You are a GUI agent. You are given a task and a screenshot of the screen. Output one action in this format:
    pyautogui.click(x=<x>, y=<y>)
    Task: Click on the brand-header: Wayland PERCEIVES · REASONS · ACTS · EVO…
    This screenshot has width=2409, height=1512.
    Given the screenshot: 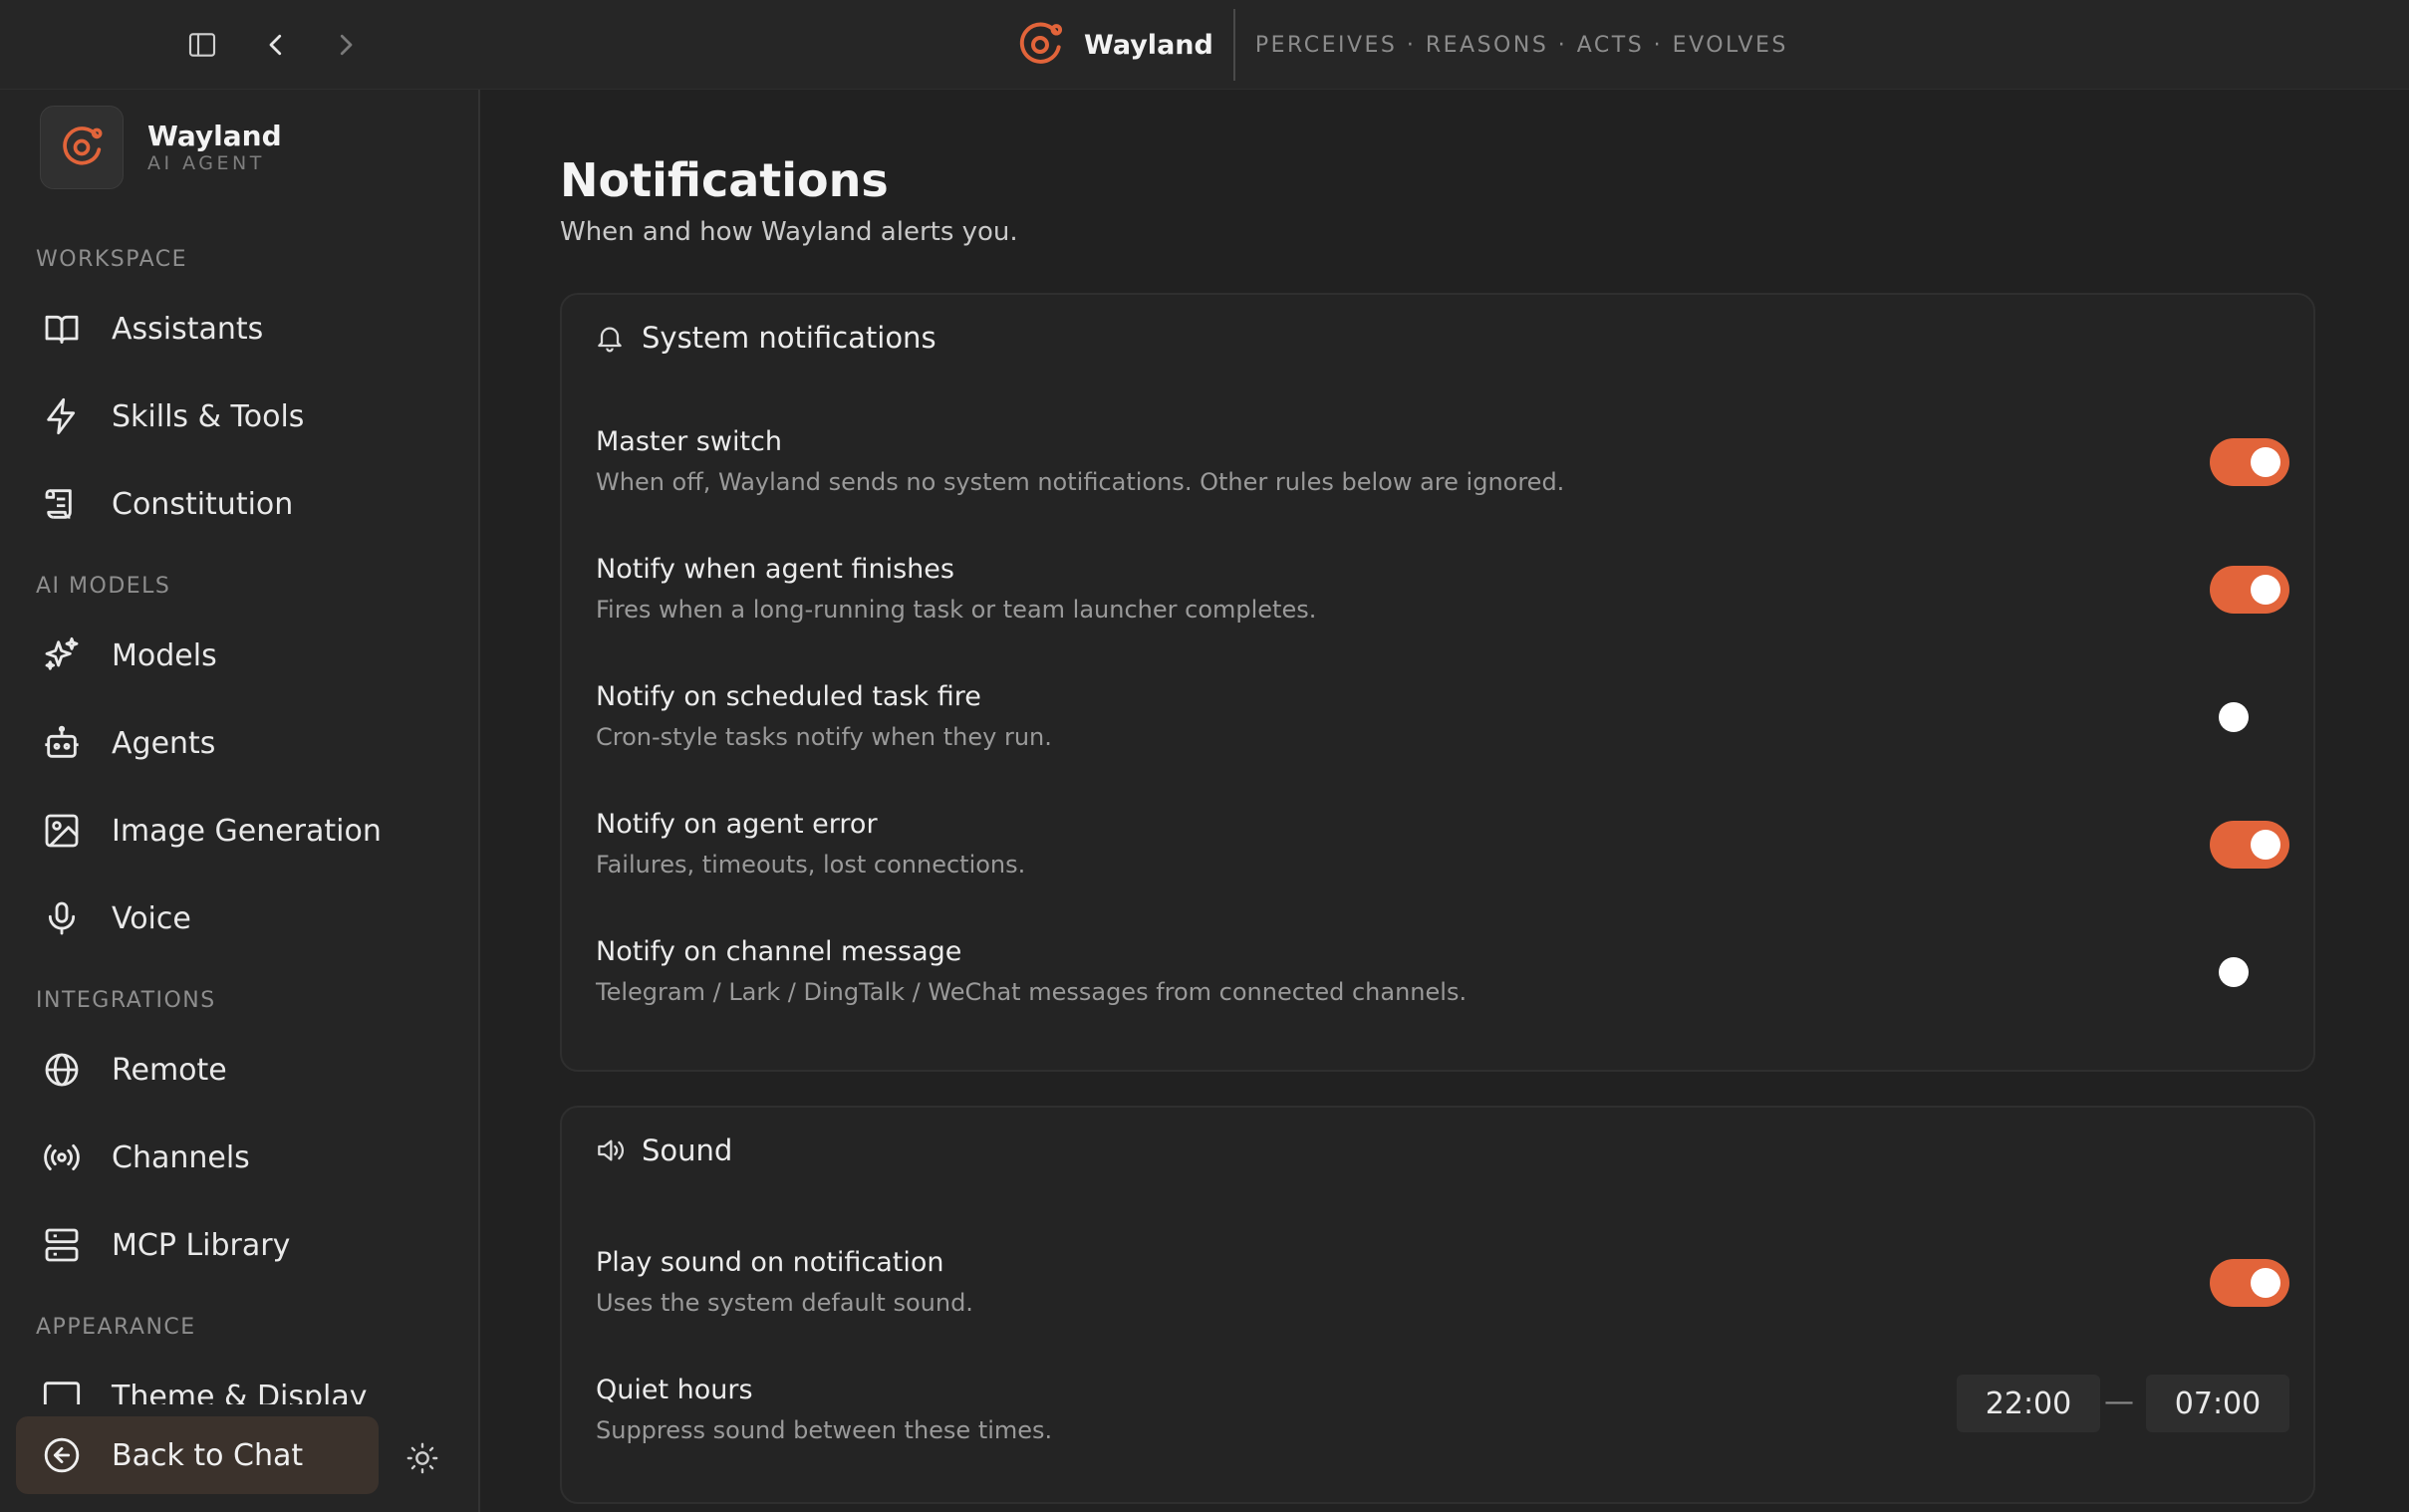 What is the action you would take?
    pyautogui.click(x=1400, y=45)
    